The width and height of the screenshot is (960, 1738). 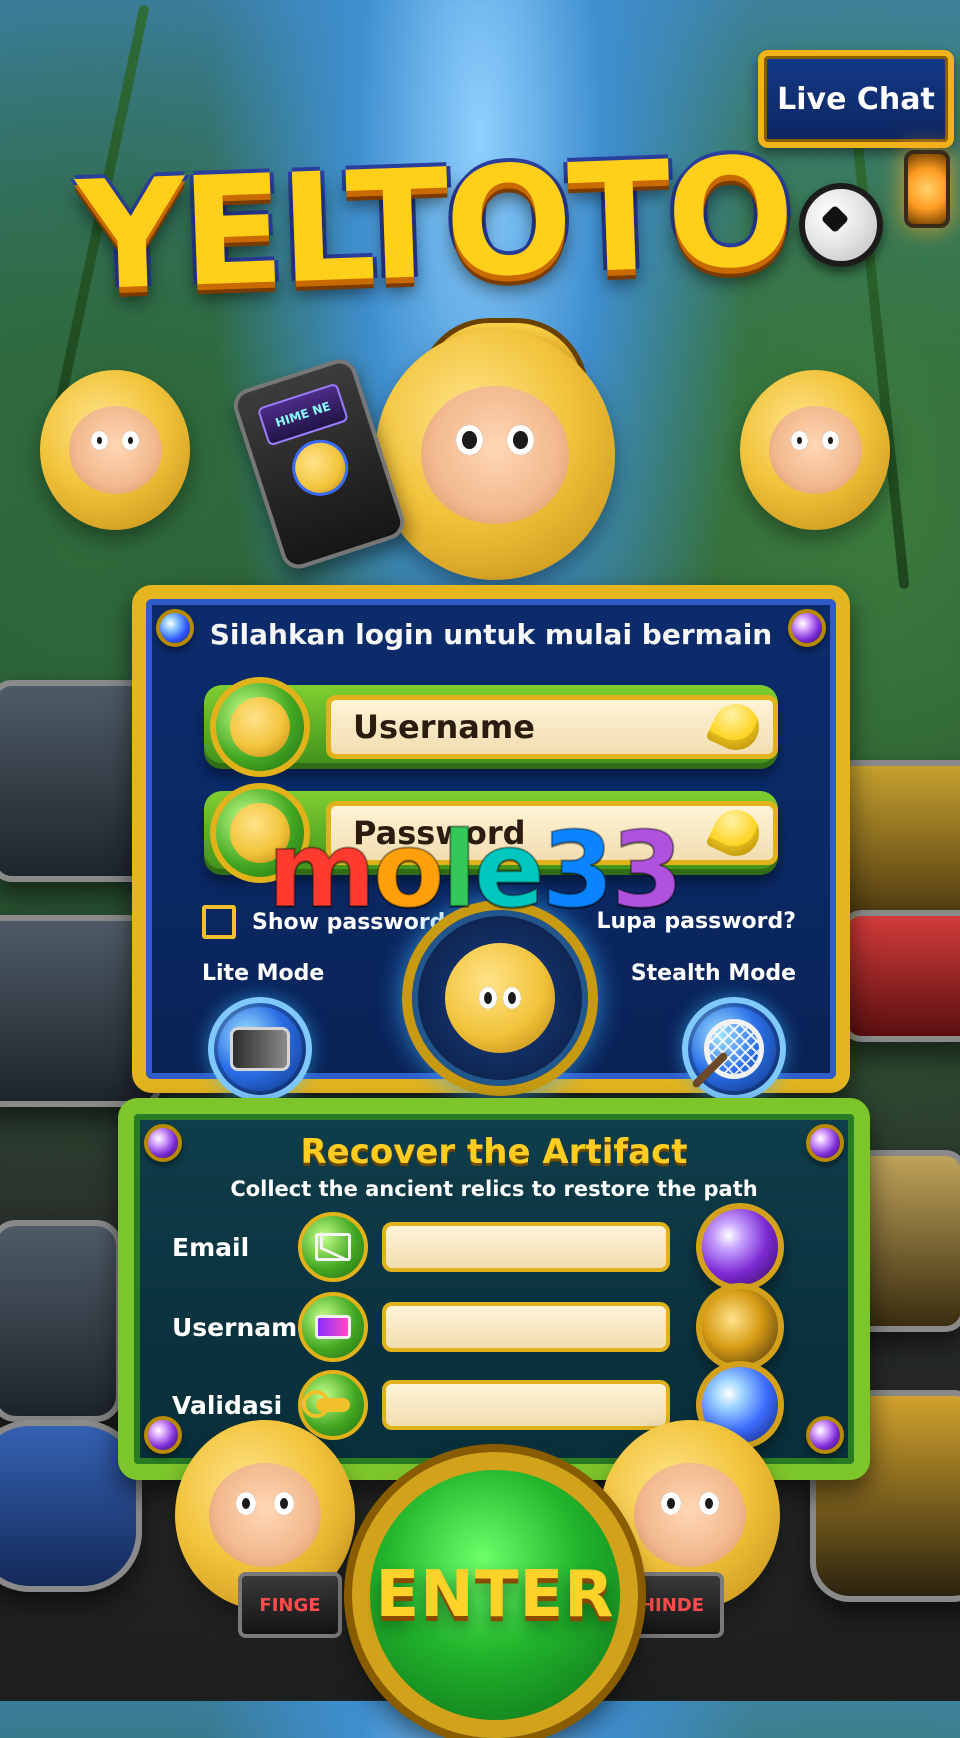 I want to click on watermark-text: mole33, so click(x=476, y=870).